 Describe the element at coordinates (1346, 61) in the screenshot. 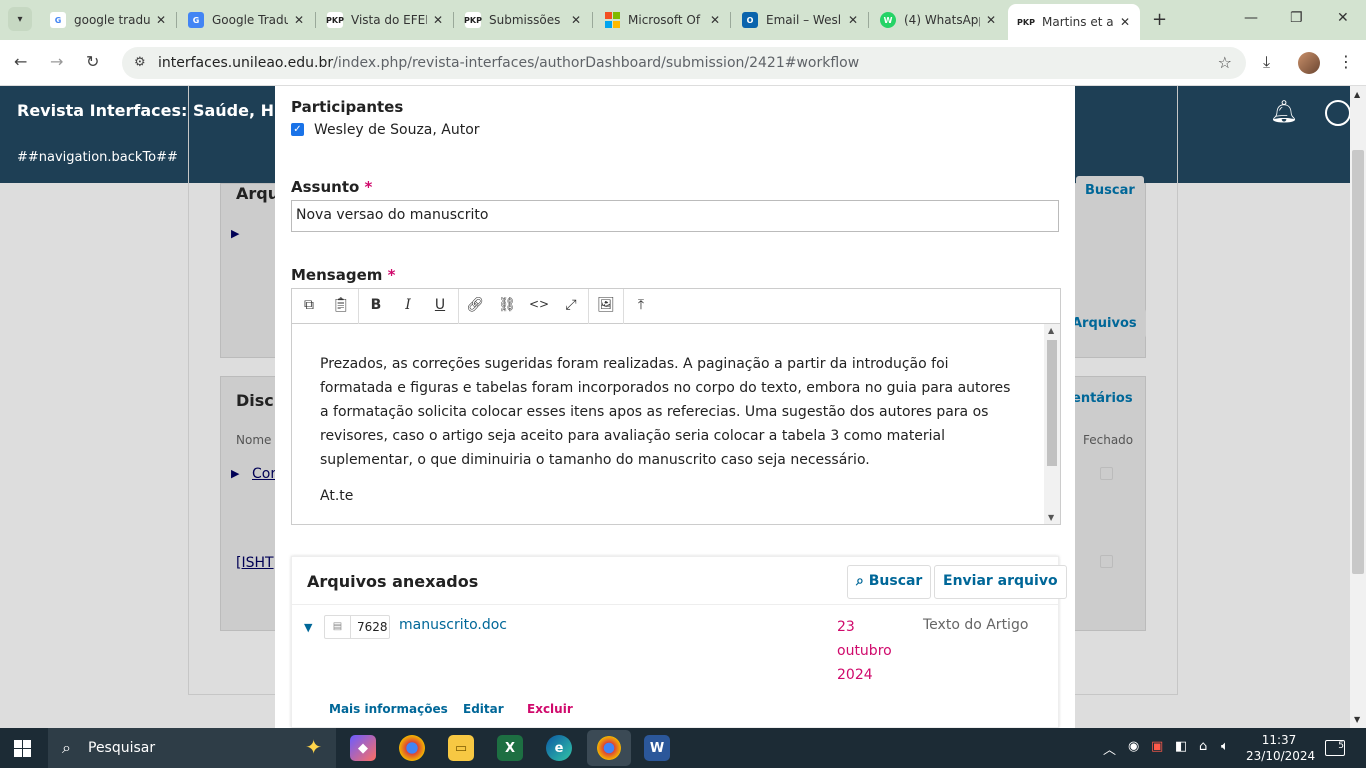

I see `menu-kebab-icon: ⋮` at that location.